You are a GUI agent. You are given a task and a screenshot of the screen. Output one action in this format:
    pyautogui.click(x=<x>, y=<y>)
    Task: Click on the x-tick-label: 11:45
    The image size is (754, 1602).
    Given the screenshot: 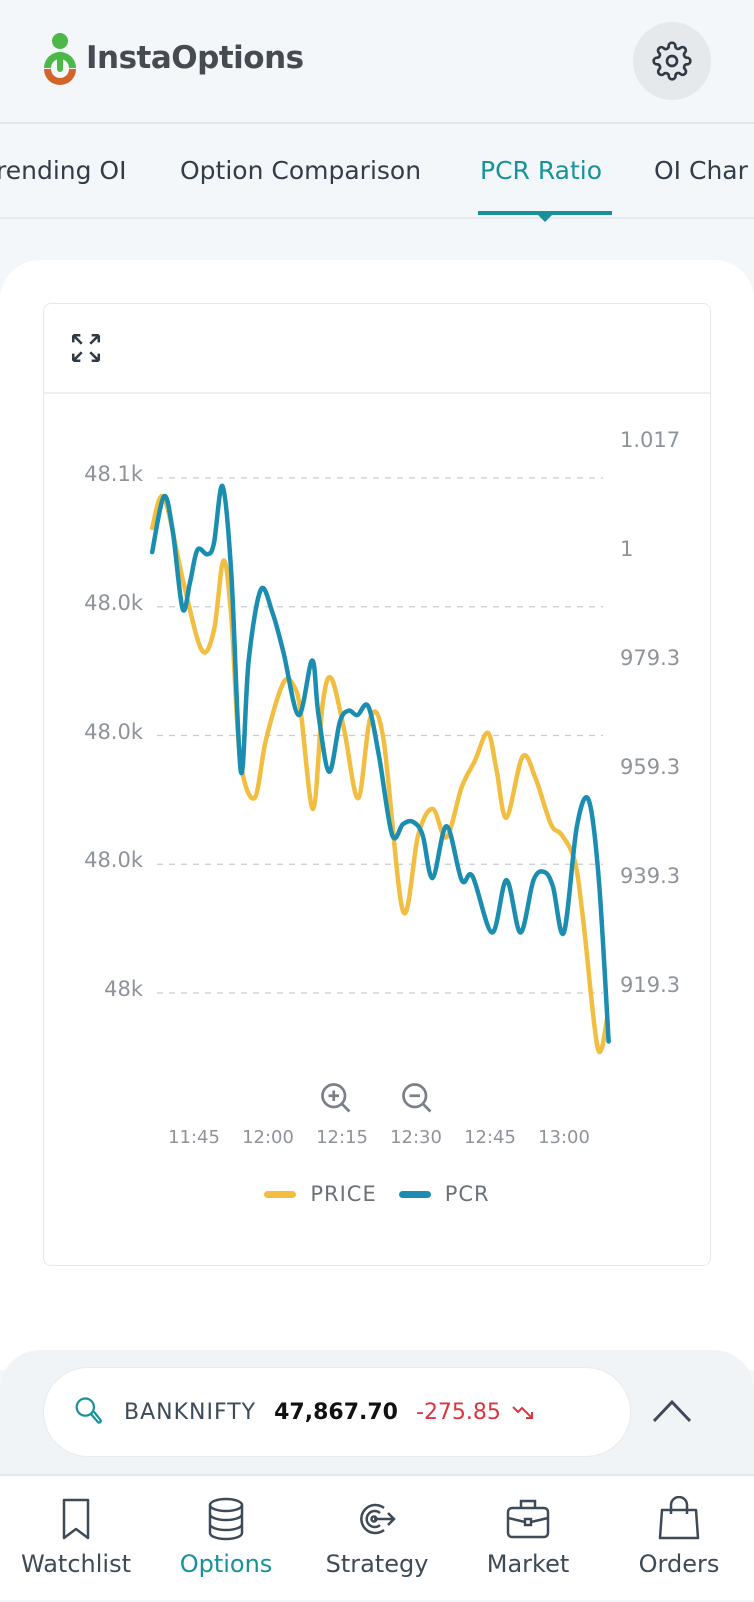 What is the action you would take?
    pyautogui.click(x=194, y=1137)
    